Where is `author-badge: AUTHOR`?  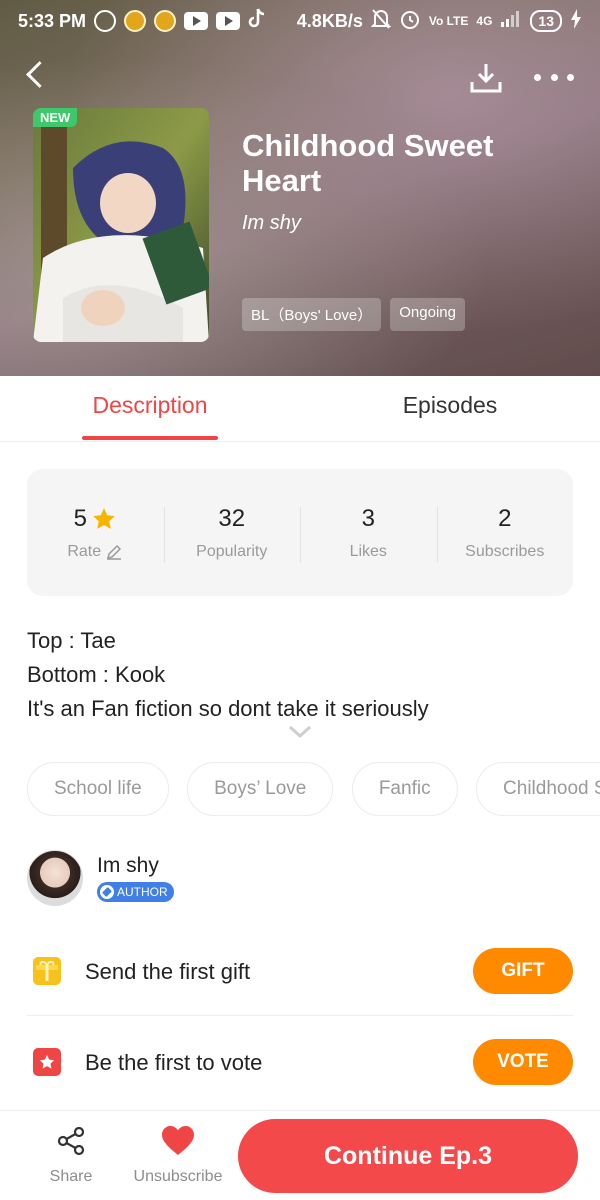 author-badge: AUTHOR is located at coordinates (135, 892).